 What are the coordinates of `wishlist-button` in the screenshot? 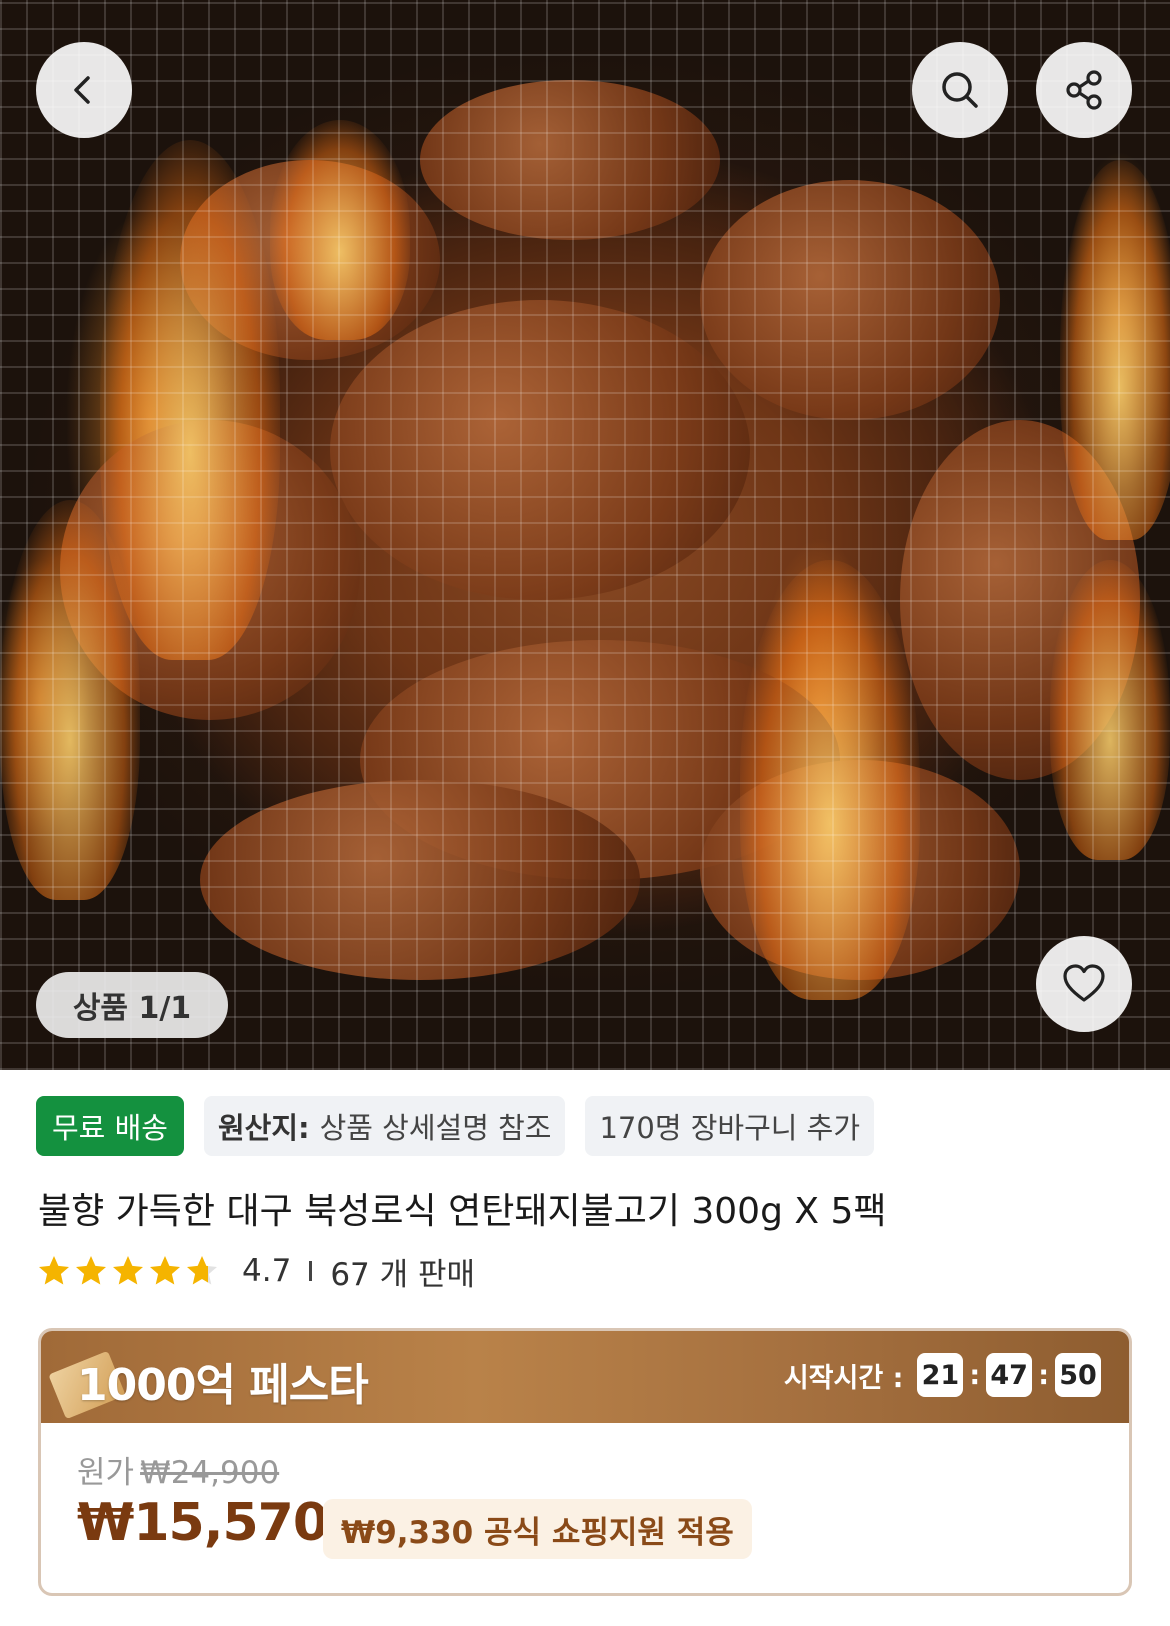 It's located at (1084, 984).